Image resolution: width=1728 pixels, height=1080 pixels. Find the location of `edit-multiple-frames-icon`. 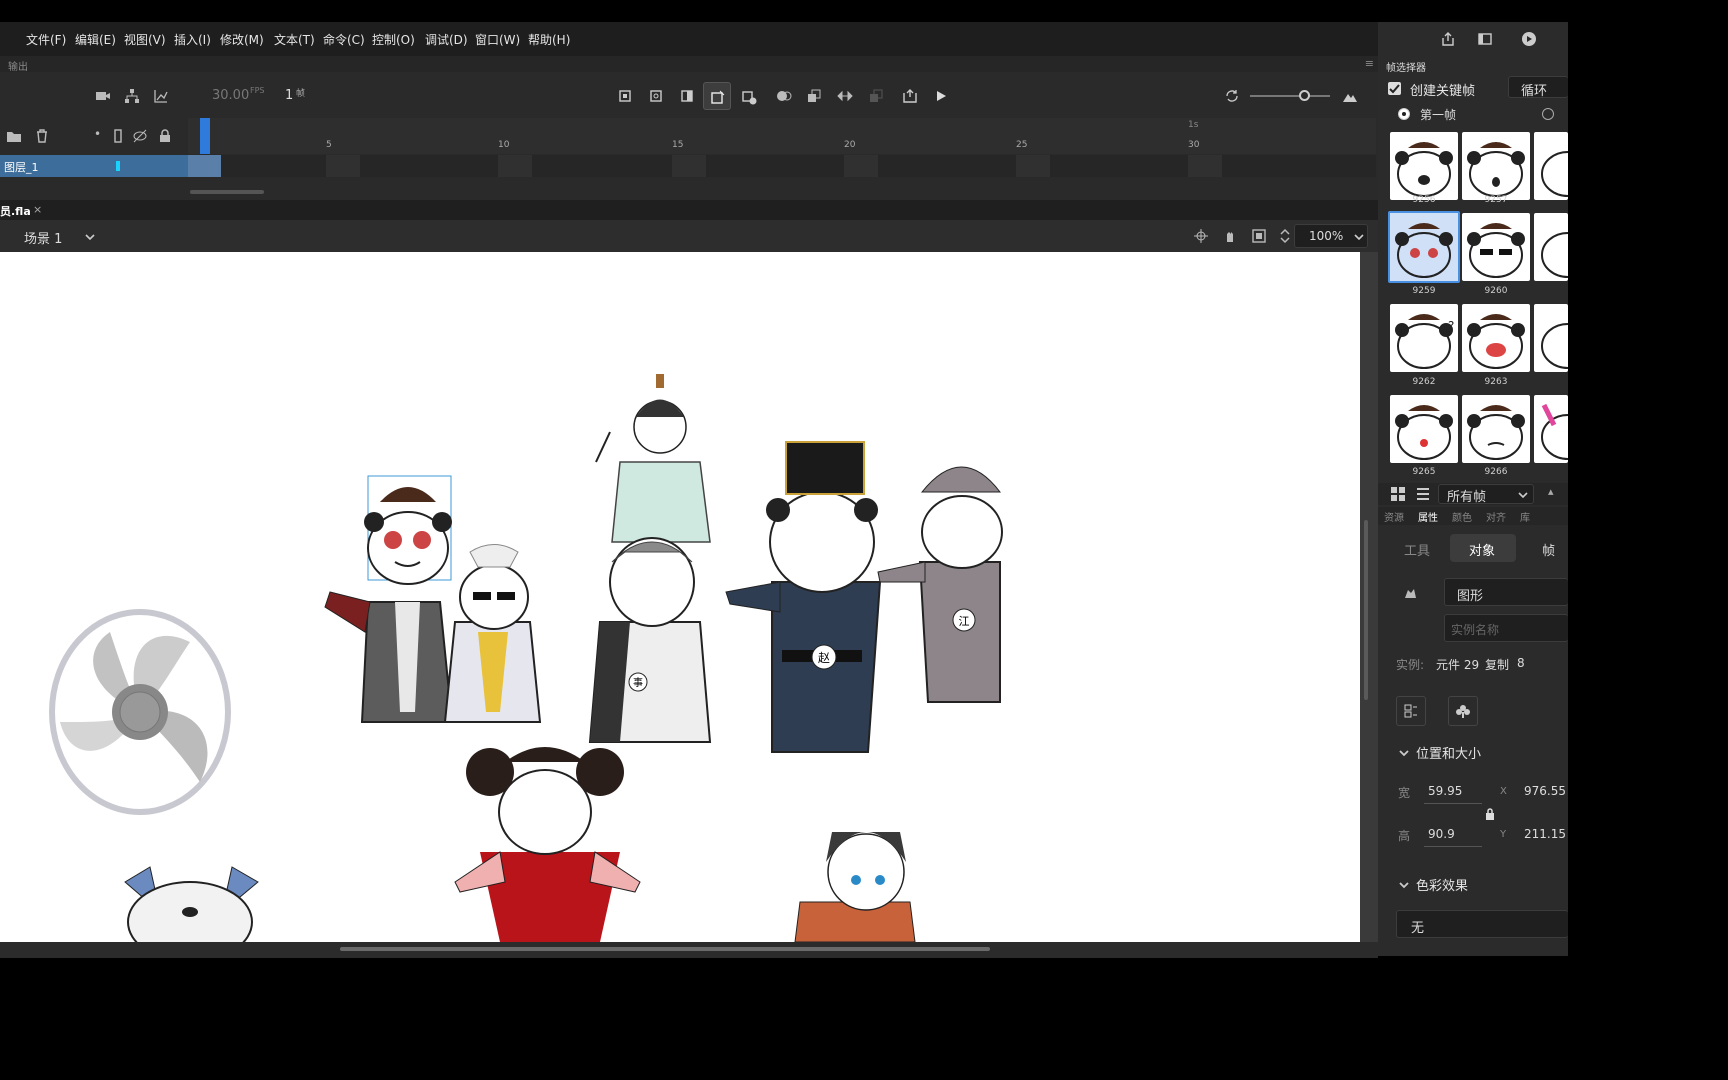

edit-multiple-frames-icon is located at coordinates (814, 96).